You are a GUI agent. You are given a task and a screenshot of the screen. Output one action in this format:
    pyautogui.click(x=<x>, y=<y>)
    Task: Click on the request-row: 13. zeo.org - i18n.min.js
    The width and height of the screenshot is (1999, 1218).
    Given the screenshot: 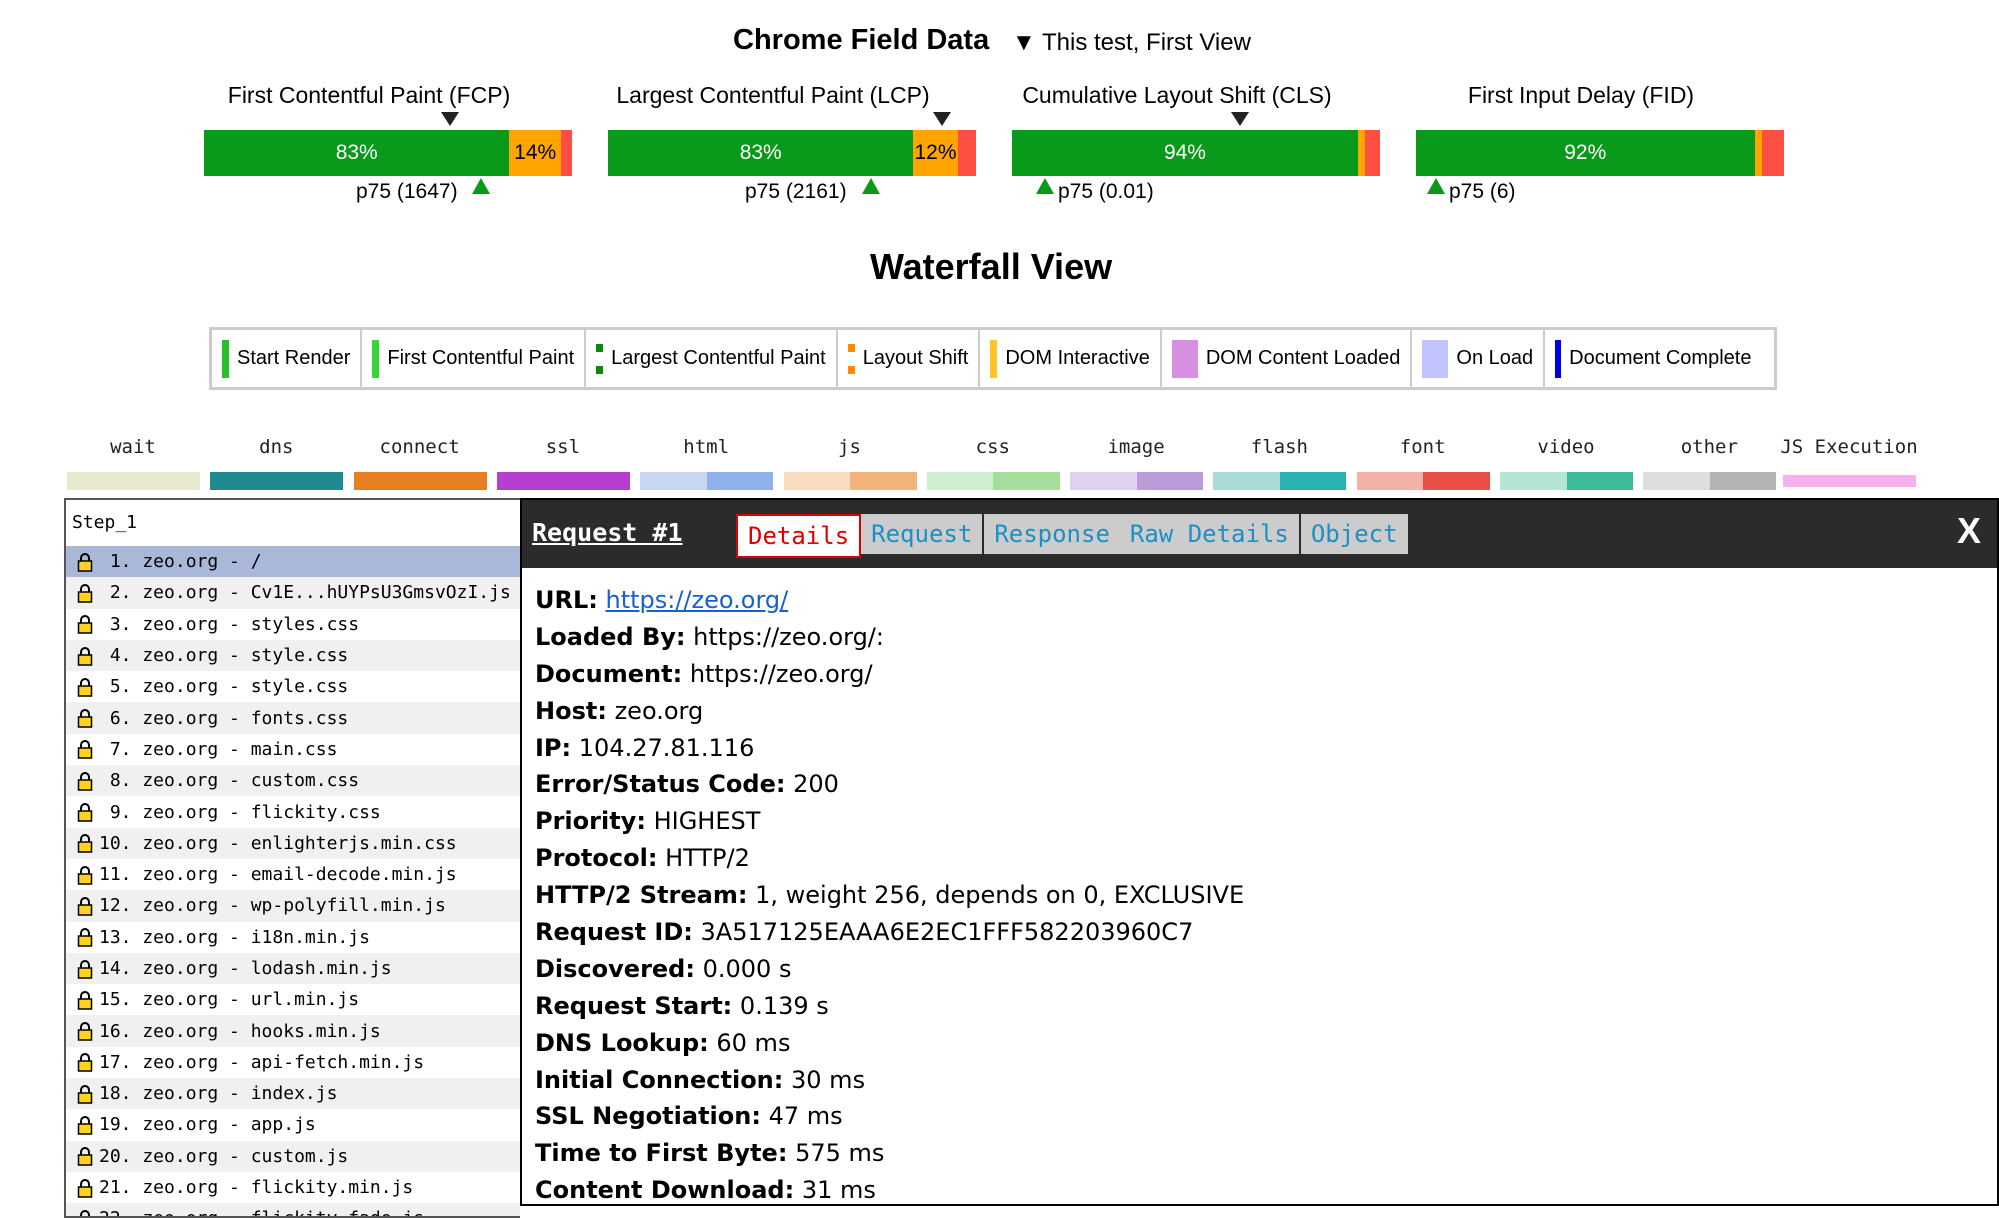 What is the action you would take?
    pyautogui.click(x=293, y=937)
    